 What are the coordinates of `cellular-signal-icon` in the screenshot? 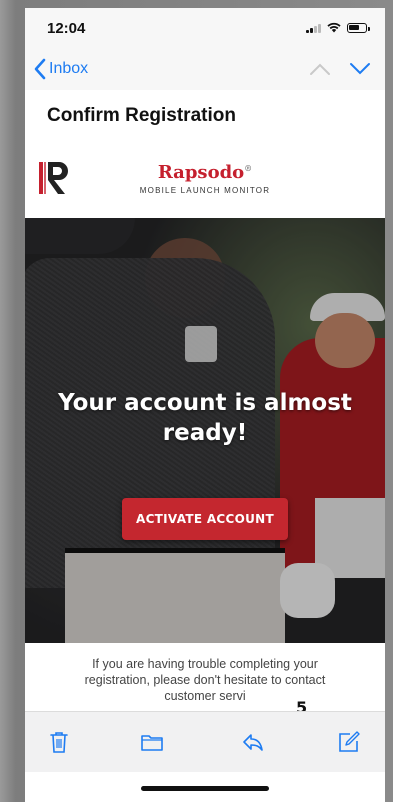 It's located at (313, 28).